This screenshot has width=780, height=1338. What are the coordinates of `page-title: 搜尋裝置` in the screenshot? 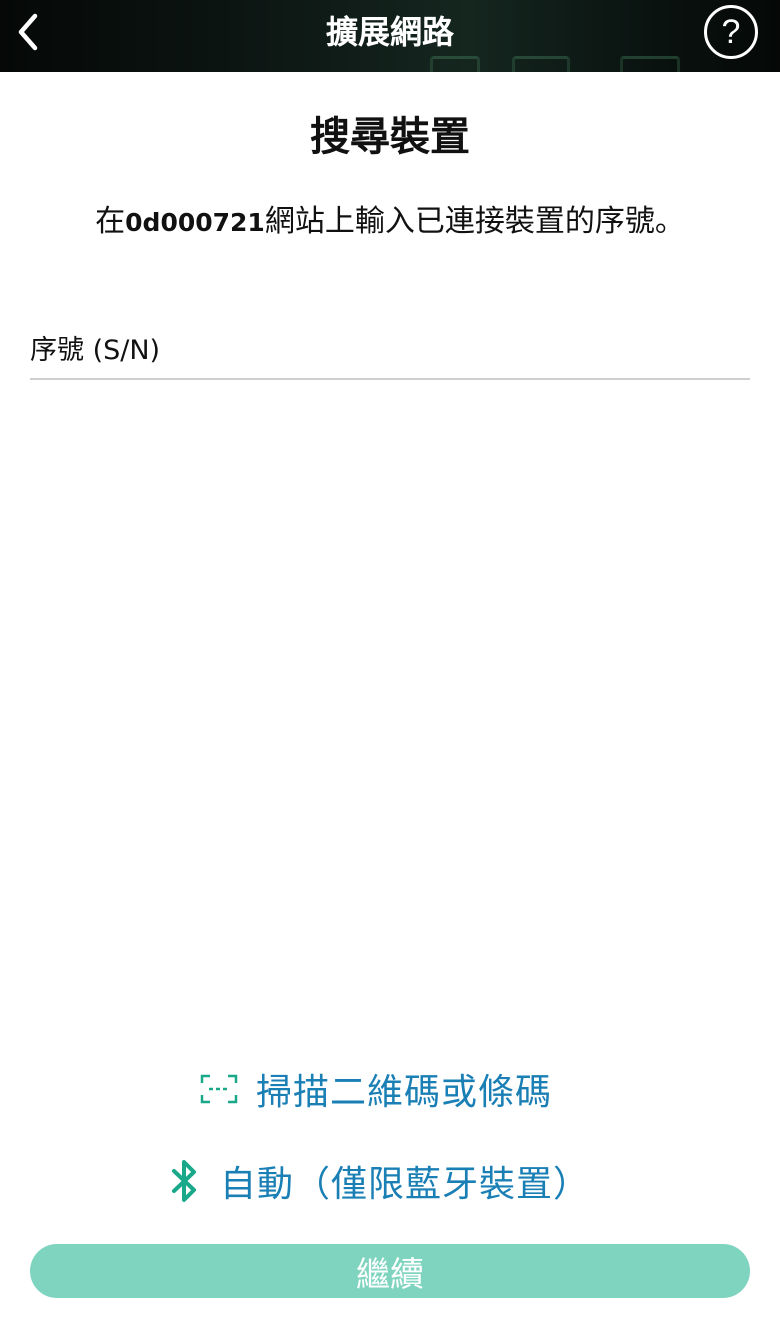 It's located at (390, 137).